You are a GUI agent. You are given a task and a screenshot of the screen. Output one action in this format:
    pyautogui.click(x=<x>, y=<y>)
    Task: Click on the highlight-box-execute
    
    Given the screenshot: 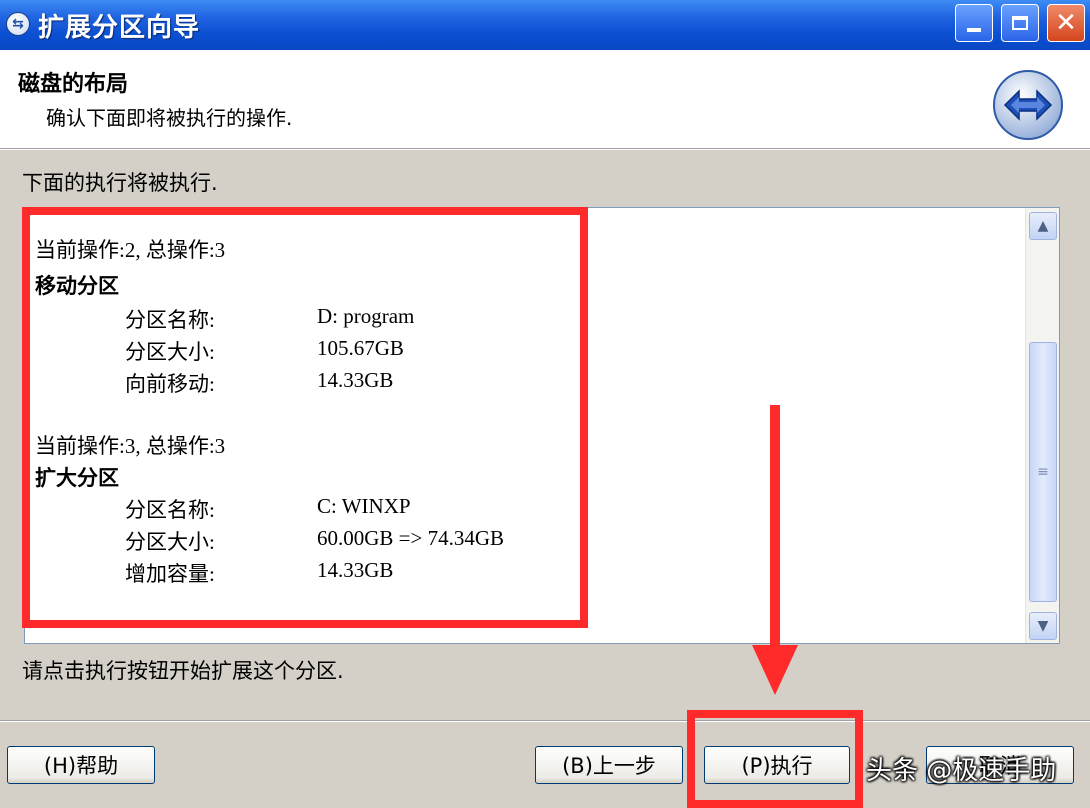 What is the action you would take?
    pyautogui.click(x=775, y=759)
    